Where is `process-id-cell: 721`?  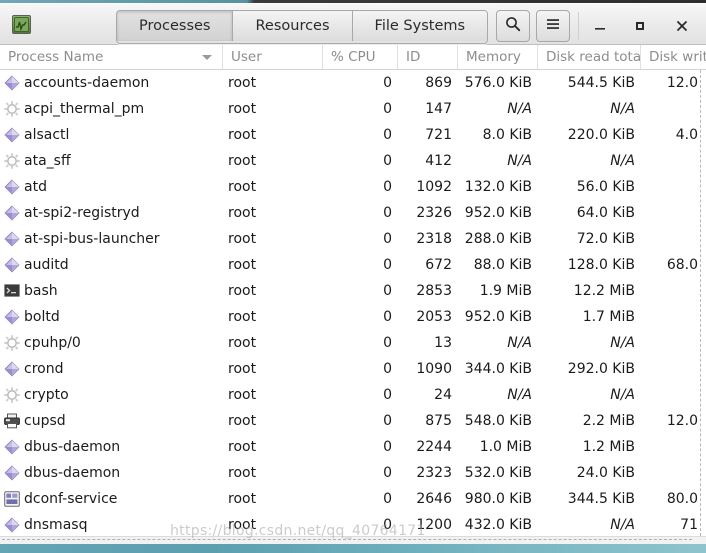
process-id-cell: 721 is located at coordinates (438, 135).